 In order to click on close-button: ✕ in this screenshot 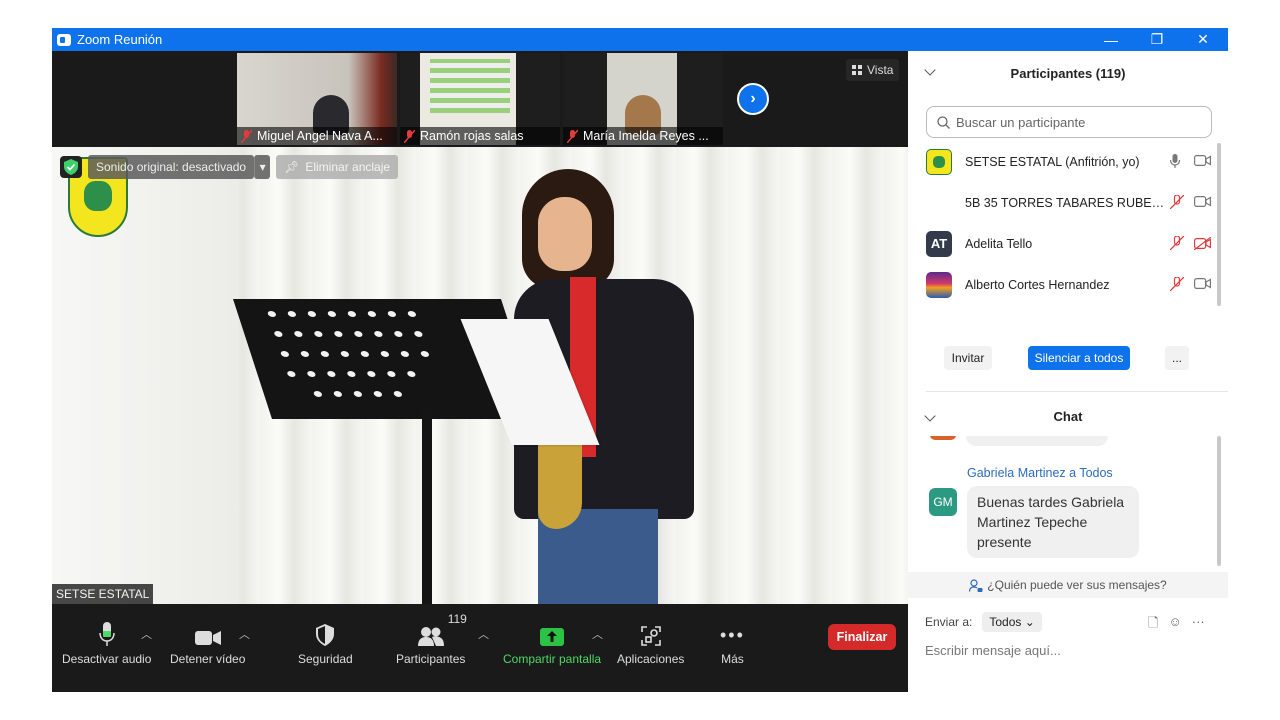, I will do `click(1203, 39)`.